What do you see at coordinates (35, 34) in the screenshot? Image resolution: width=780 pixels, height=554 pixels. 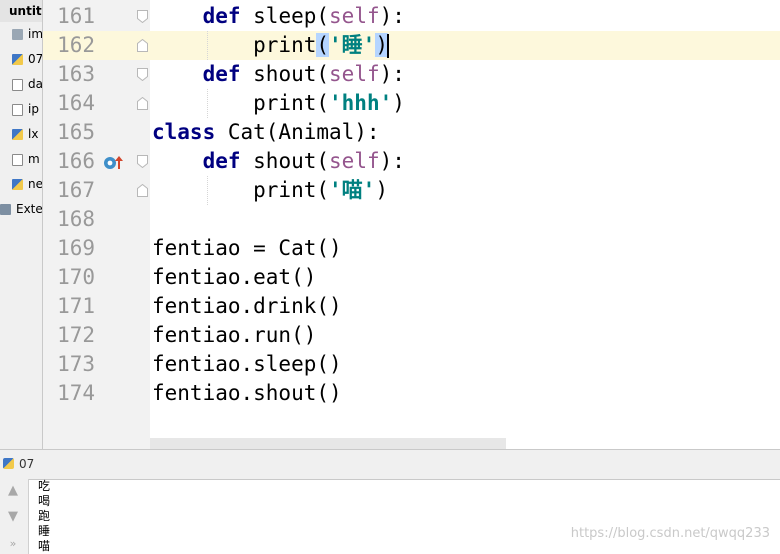 I see `project-item-label: im` at bounding box center [35, 34].